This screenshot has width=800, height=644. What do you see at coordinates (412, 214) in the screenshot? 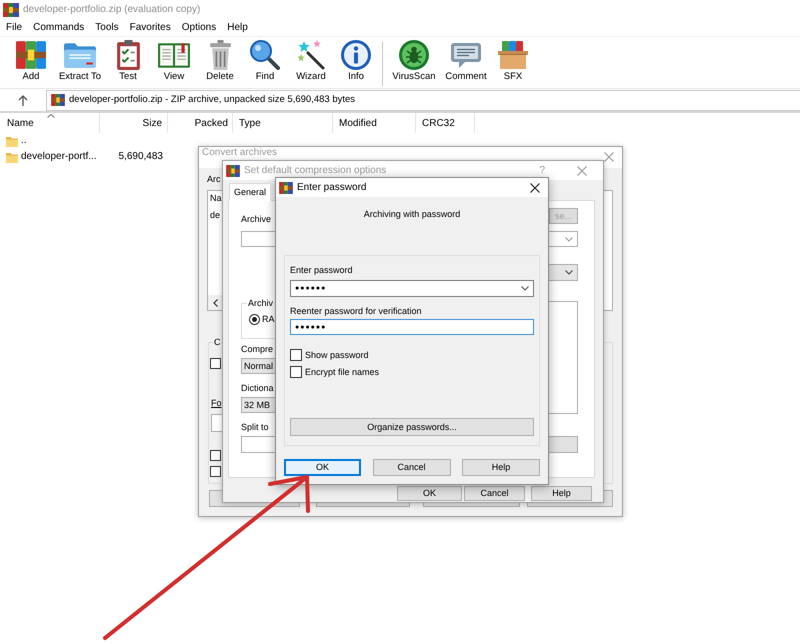
I see `dialog-heading: Archiving with password` at bounding box center [412, 214].